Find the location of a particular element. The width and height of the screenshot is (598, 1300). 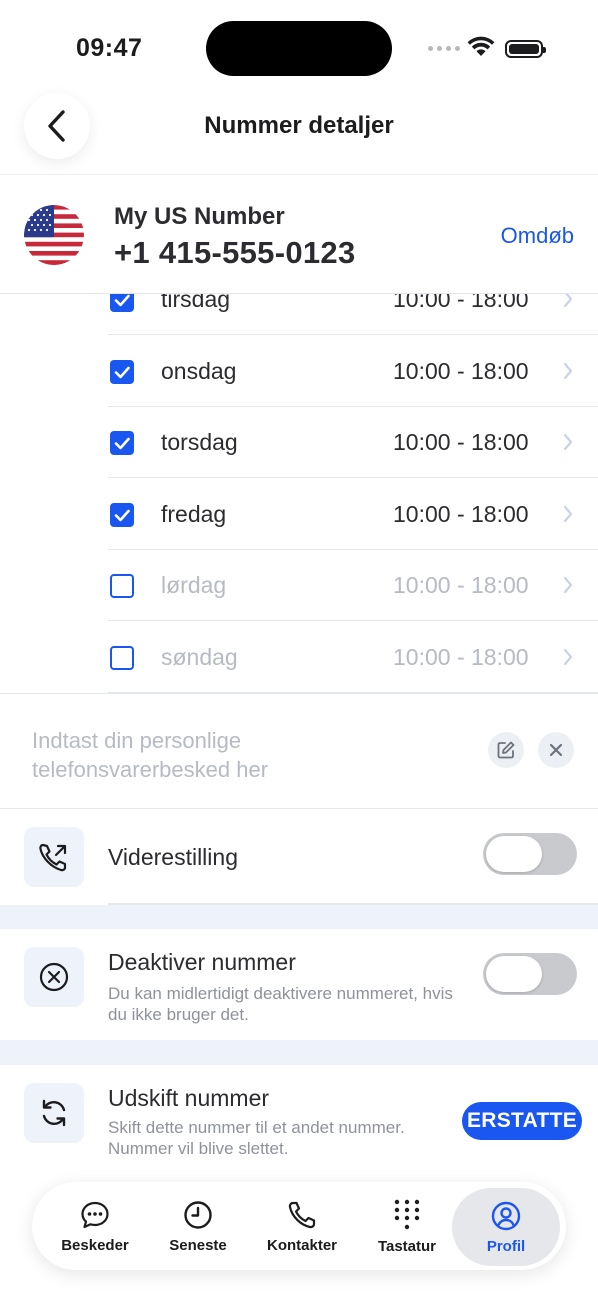

rename-button: Omdøb is located at coordinates (537, 236).